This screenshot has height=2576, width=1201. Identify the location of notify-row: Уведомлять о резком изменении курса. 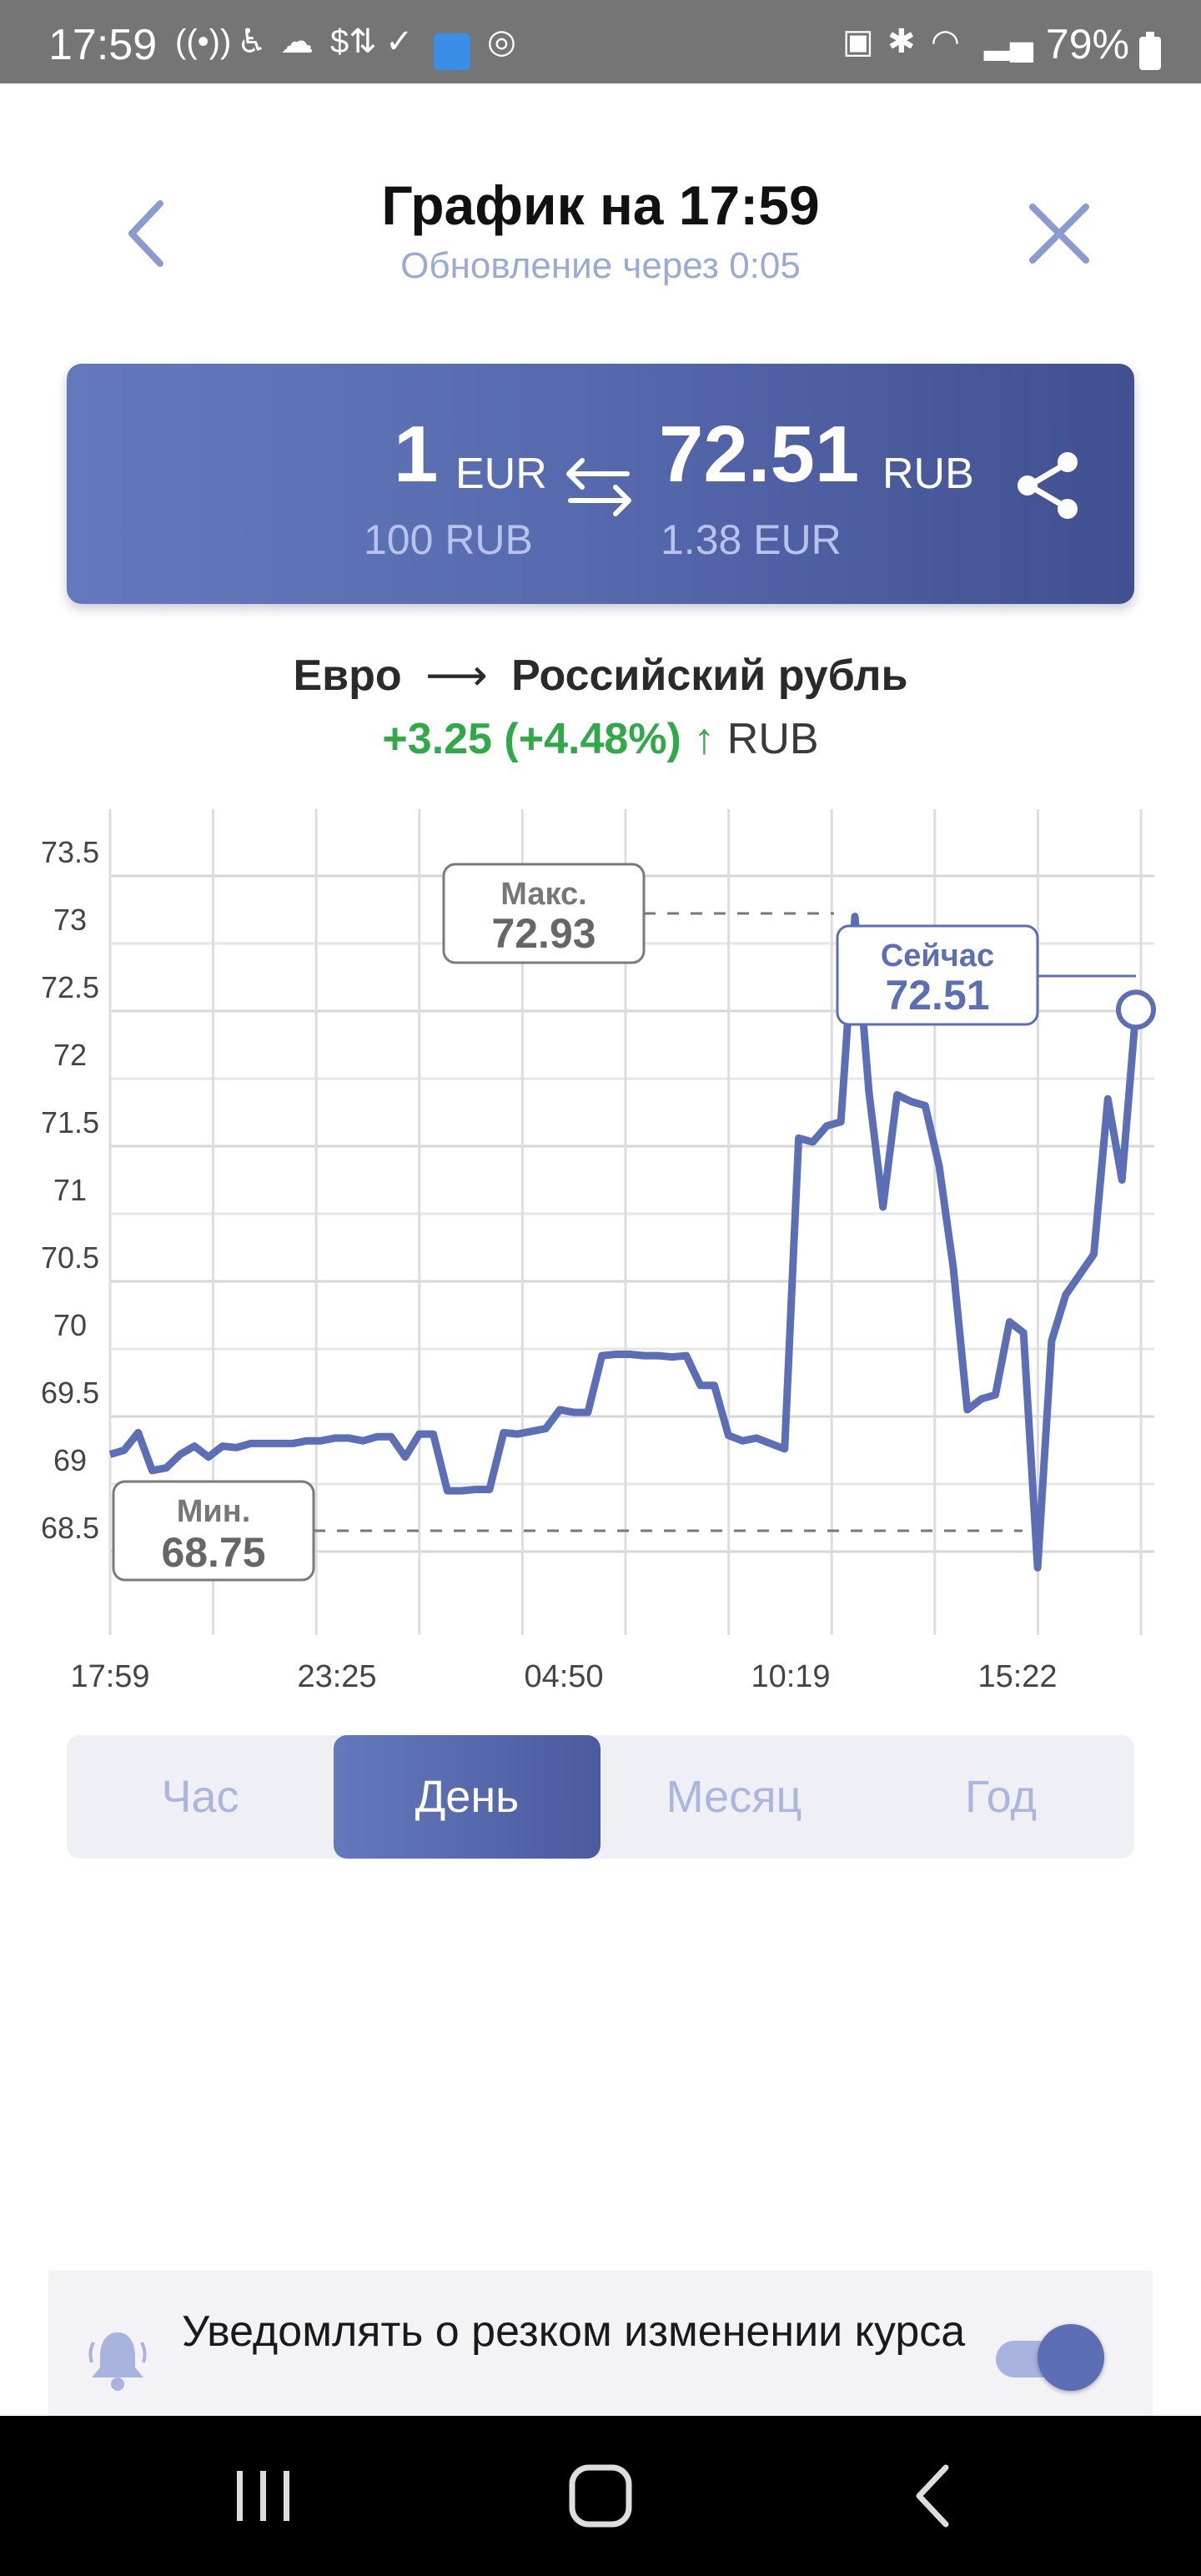
(601, 2344).